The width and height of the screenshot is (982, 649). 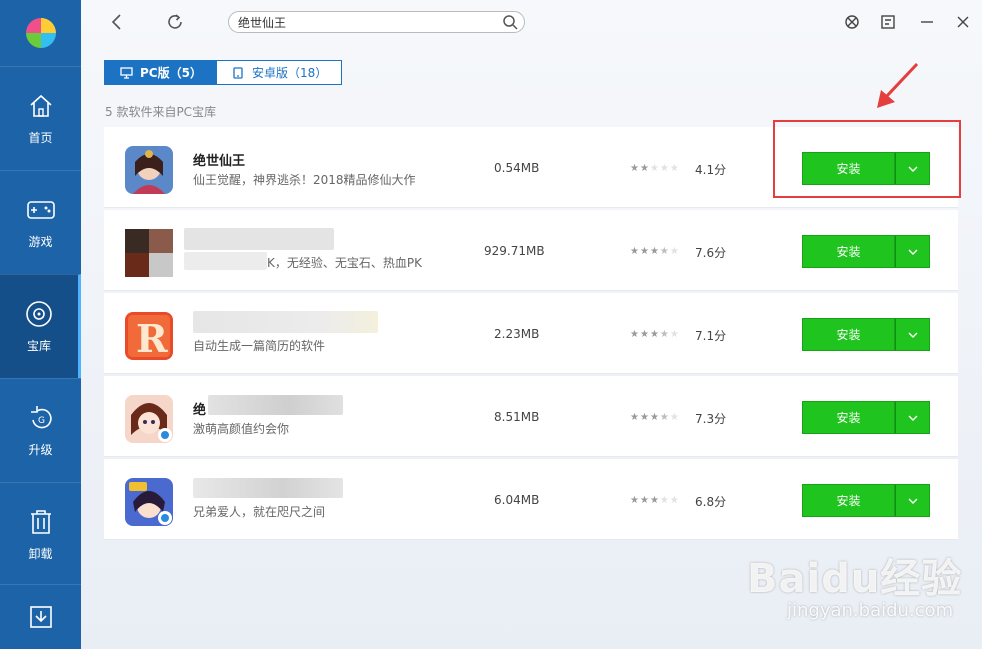 I want to click on skin-button, so click(x=852, y=22).